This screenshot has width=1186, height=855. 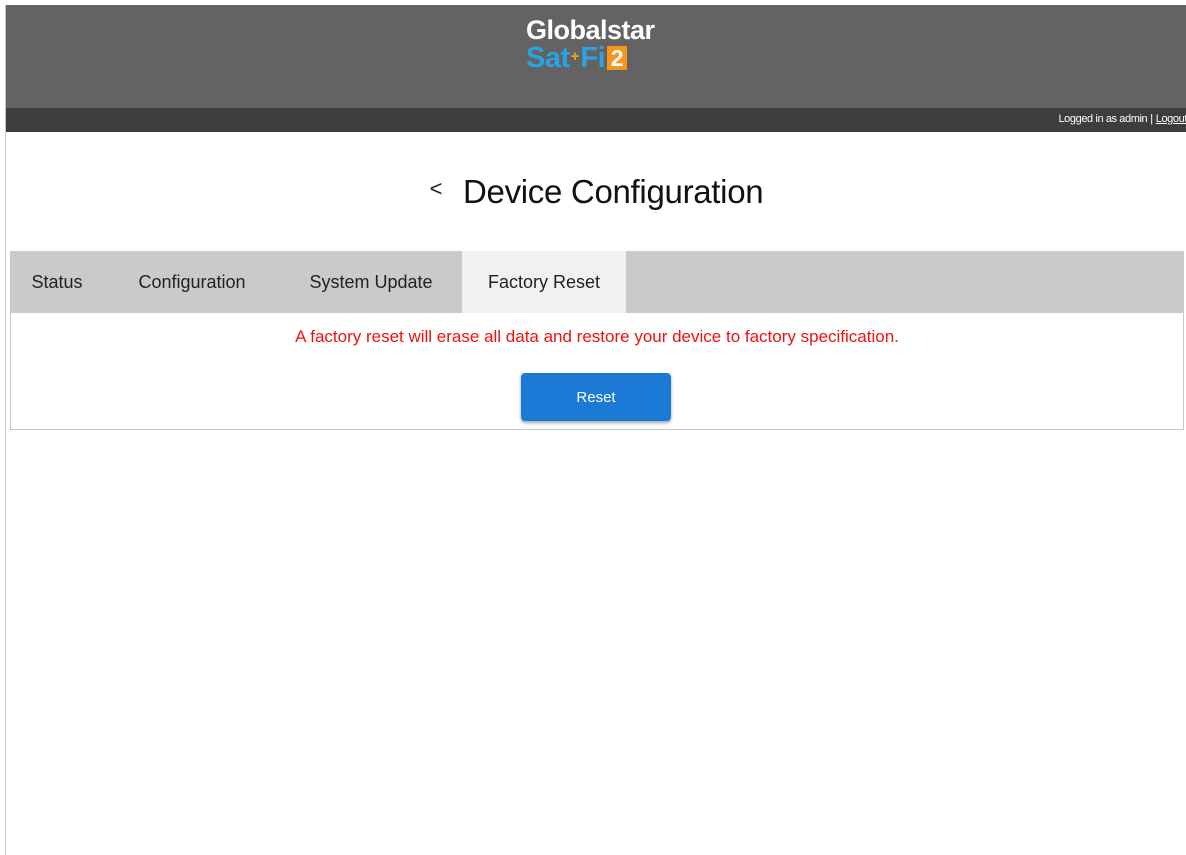 What do you see at coordinates (593, 57) in the screenshot?
I see `logo-fi: Fi` at bounding box center [593, 57].